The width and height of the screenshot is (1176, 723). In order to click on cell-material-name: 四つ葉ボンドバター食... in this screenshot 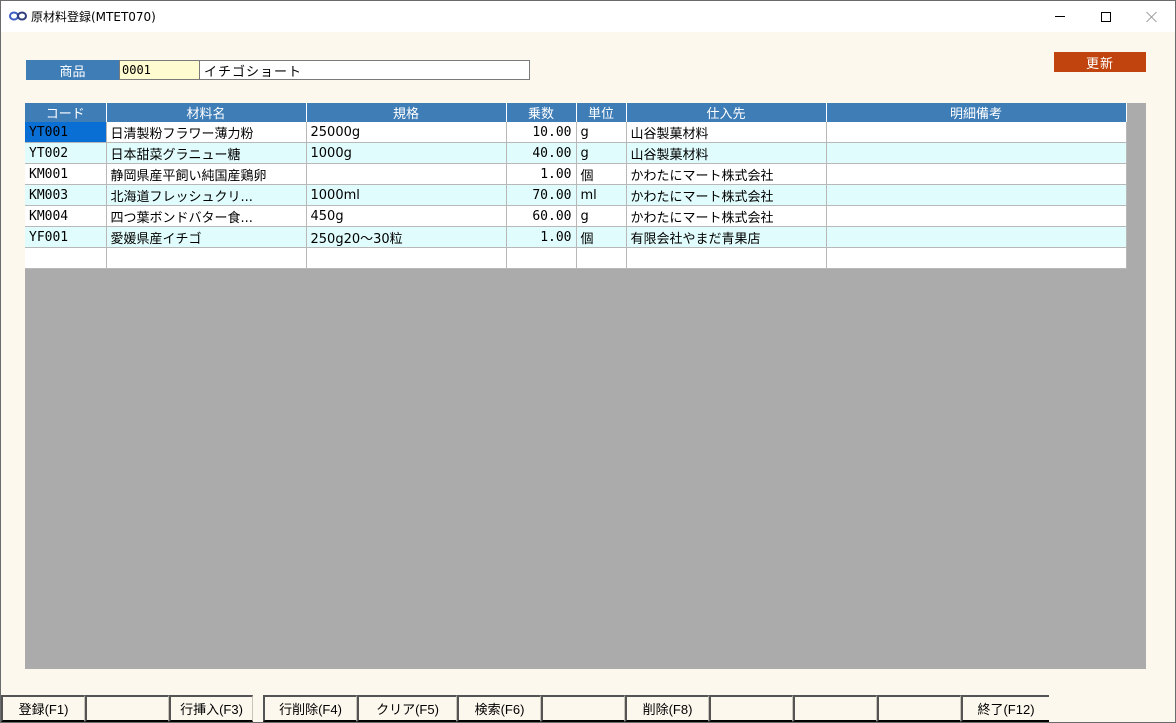, I will do `click(206, 216)`.